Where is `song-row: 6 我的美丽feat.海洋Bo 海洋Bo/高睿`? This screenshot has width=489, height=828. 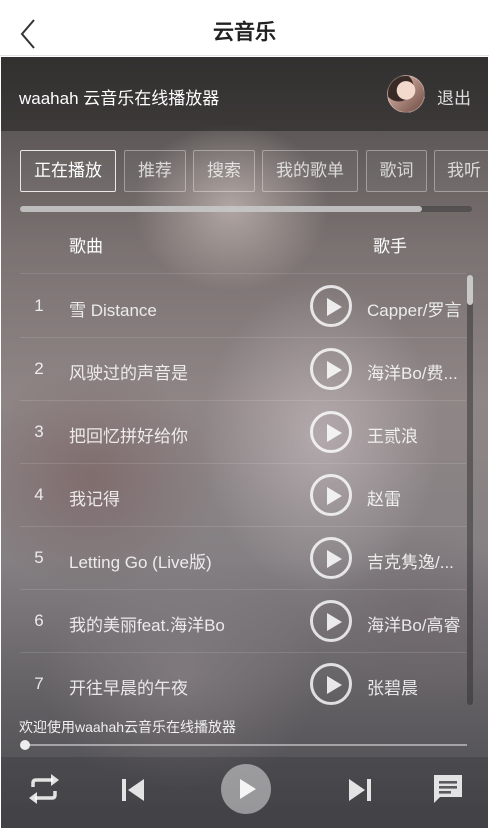 song-row: 6 我的美丽feat.海洋Bo 海洋Bo/高睿 is located at coordinates (243, 621).